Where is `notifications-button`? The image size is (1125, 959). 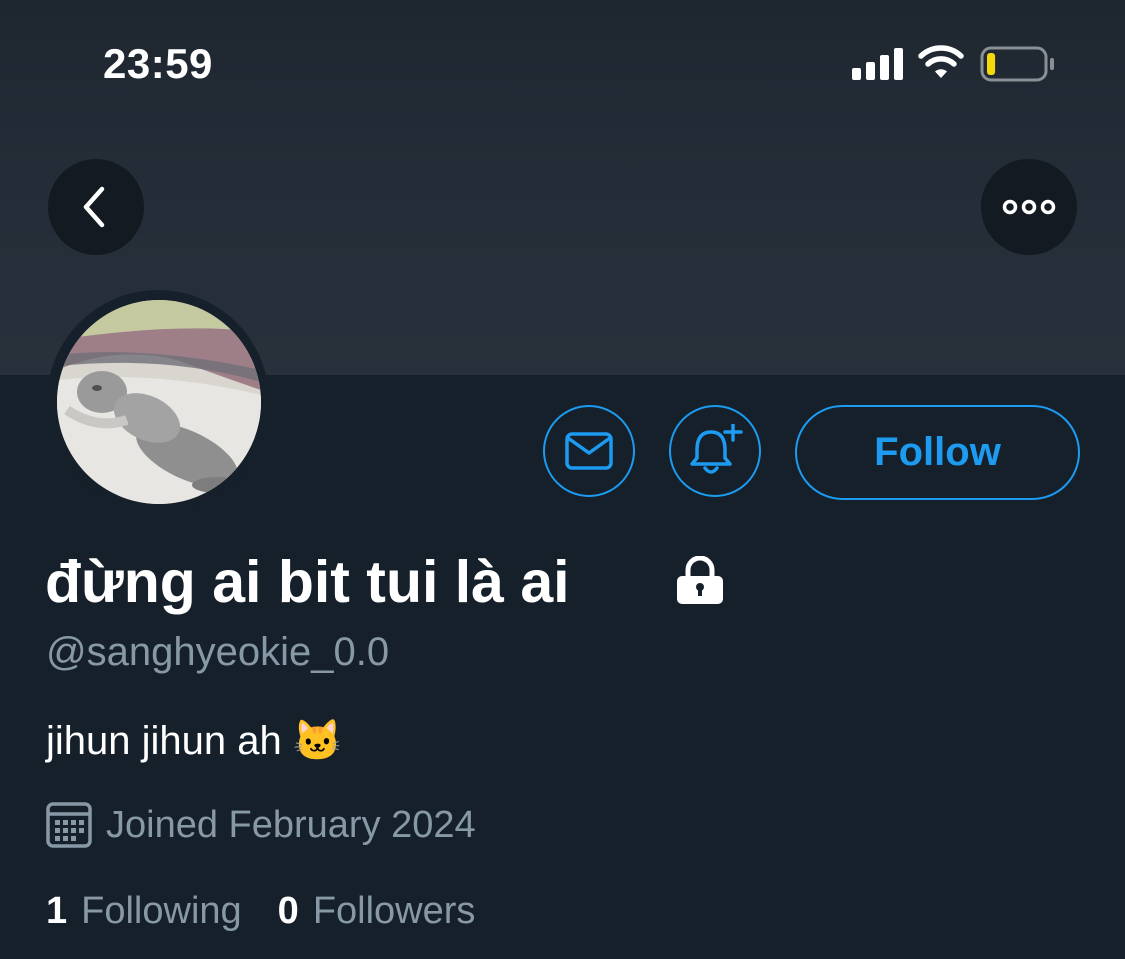
notifications-button is located at coordinates (715, 451).